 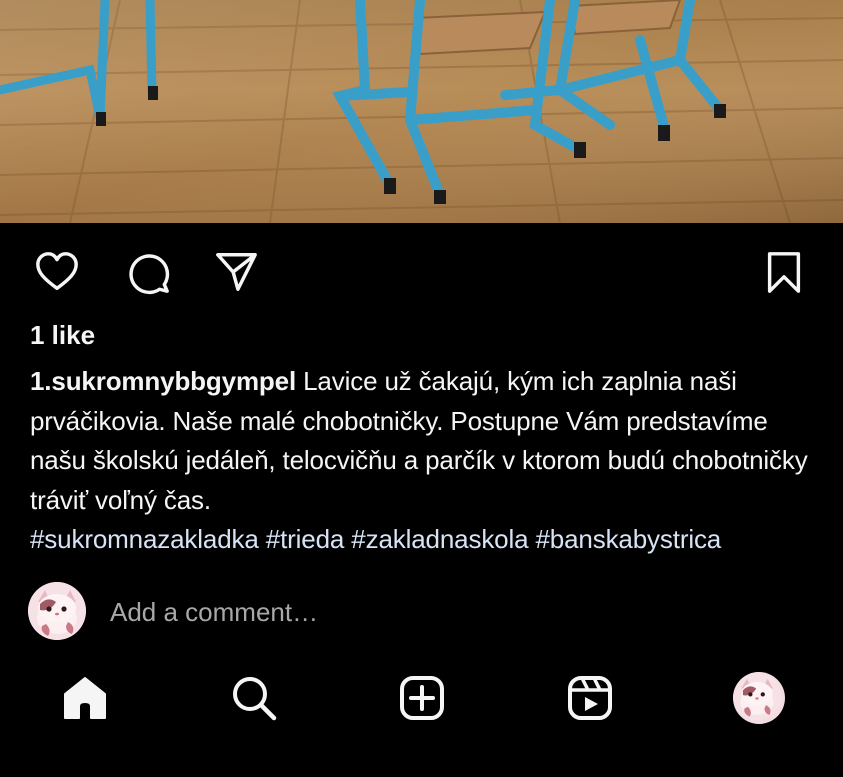 I want to click on like-button, so click(x=57, y=272).